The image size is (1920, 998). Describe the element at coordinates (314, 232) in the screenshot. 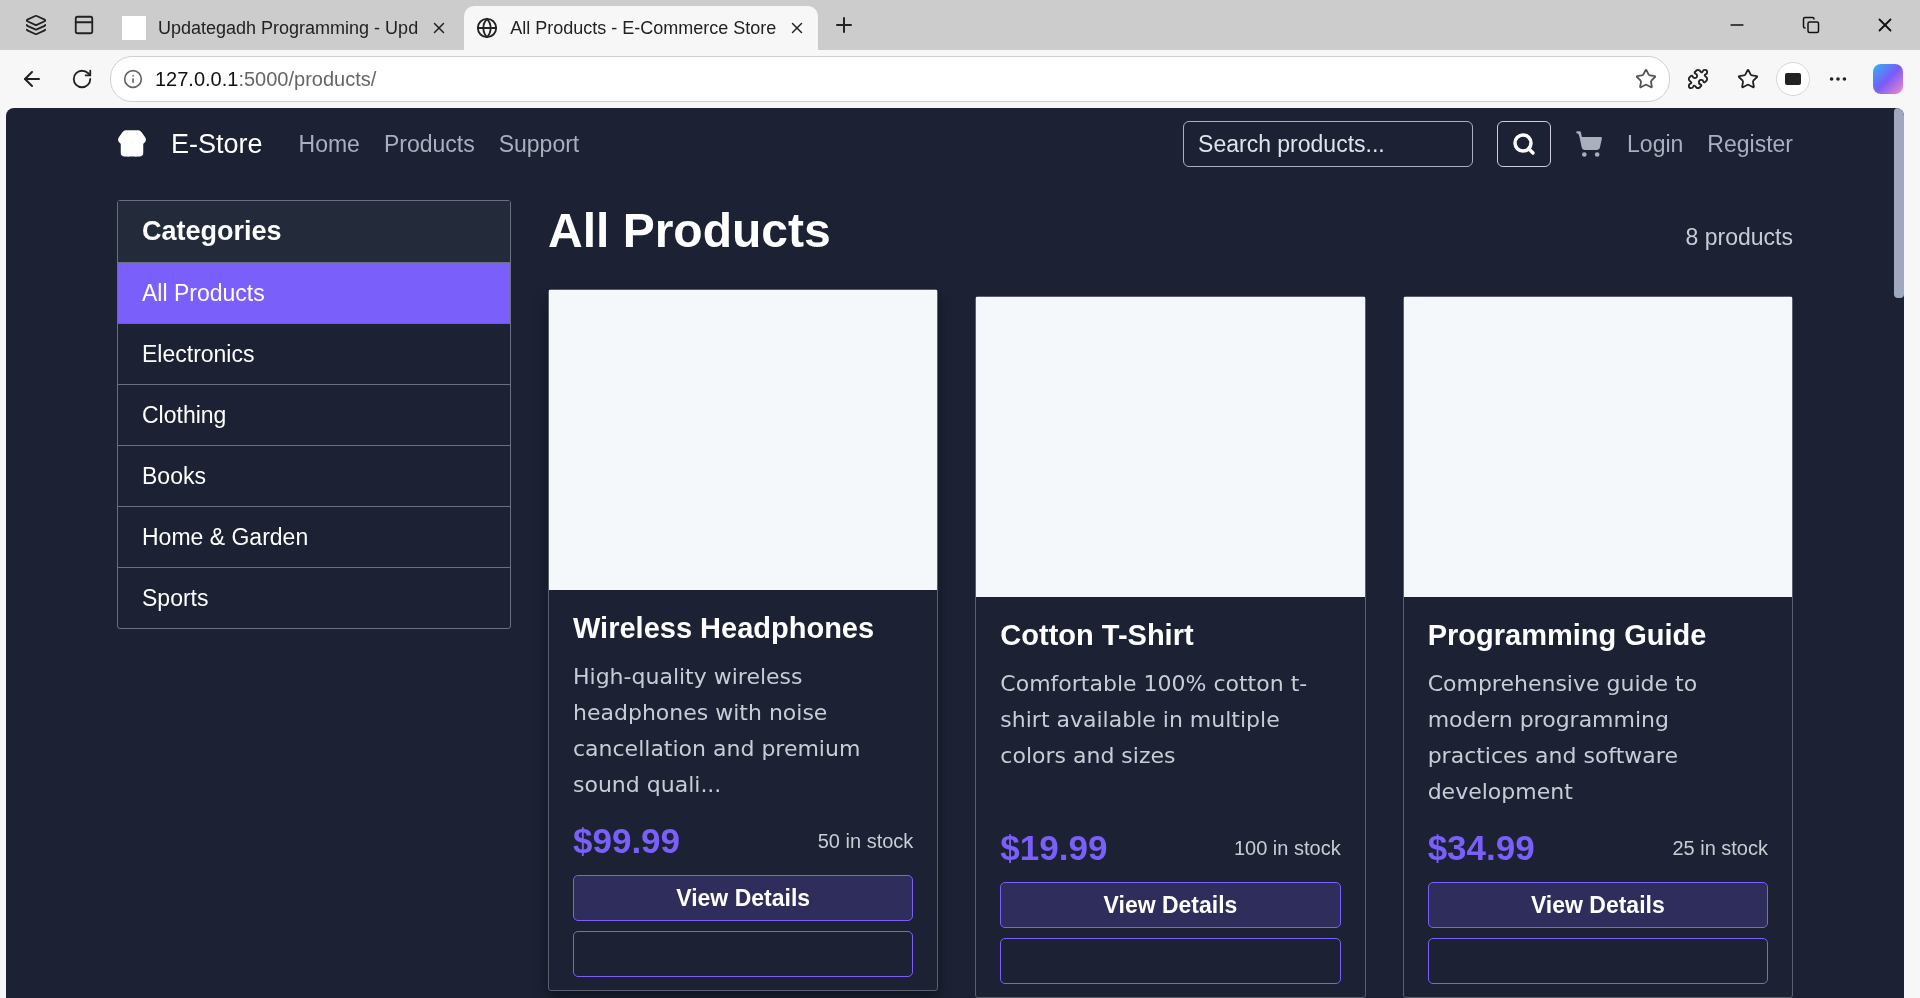

I see `panel-title: Categories` at that location.